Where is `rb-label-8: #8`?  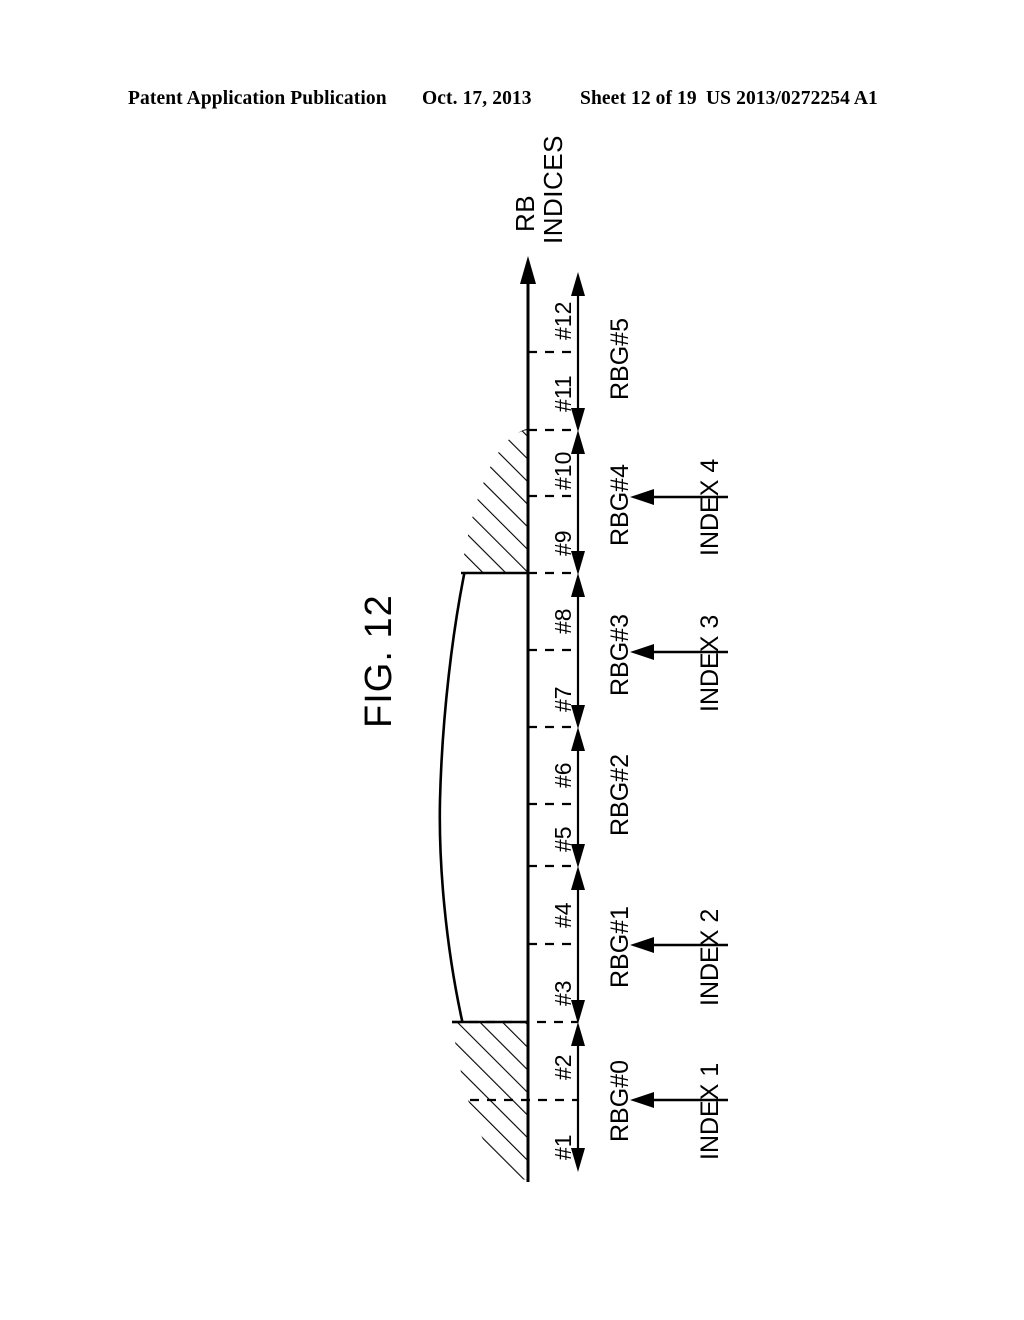 rb-label-8: #8 is located at coordinates (563, 621).